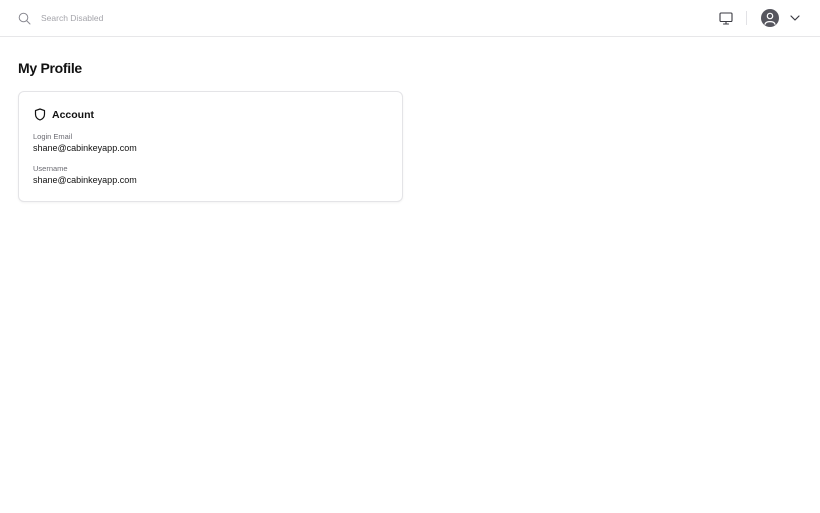  I want to click on top-bar, so click(410, 18).